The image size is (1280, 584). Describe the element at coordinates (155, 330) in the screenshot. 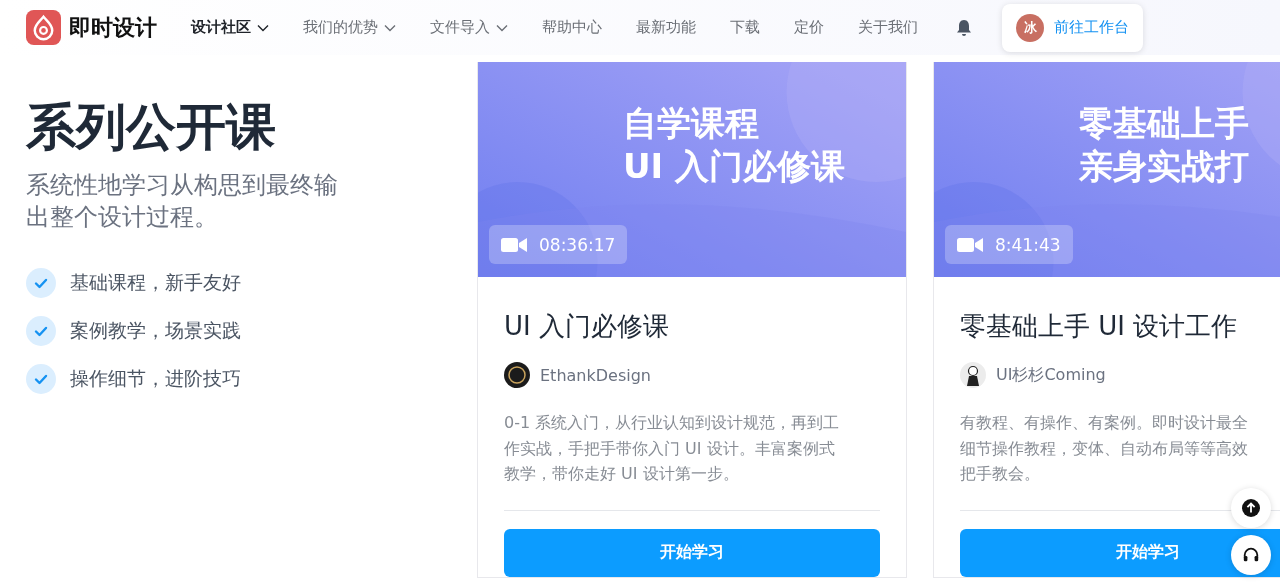

I see `feature-text: 案例教学，场景实践` at that location.